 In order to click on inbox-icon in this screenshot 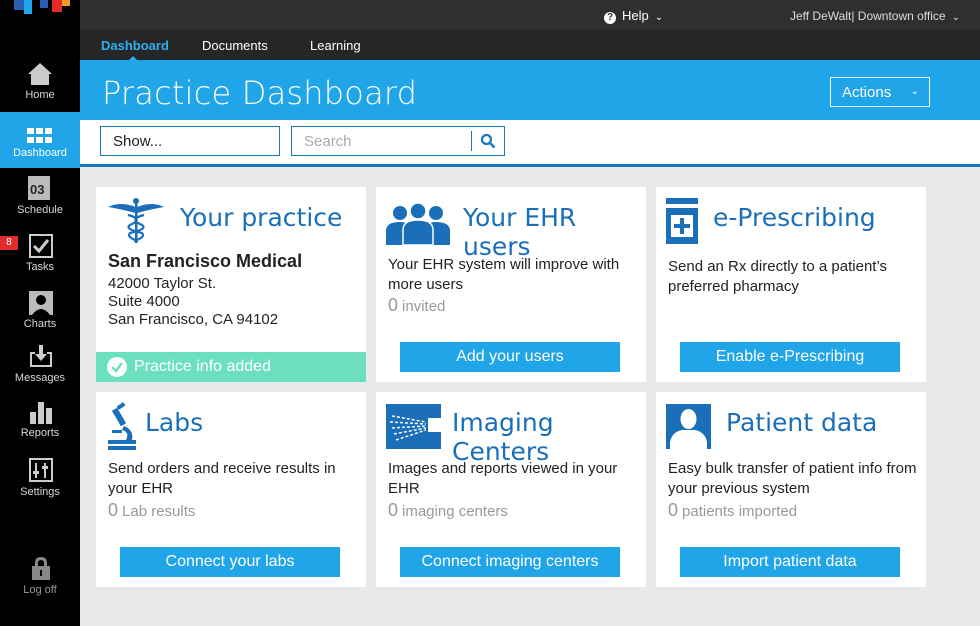, I will do `click(41, 356)`.